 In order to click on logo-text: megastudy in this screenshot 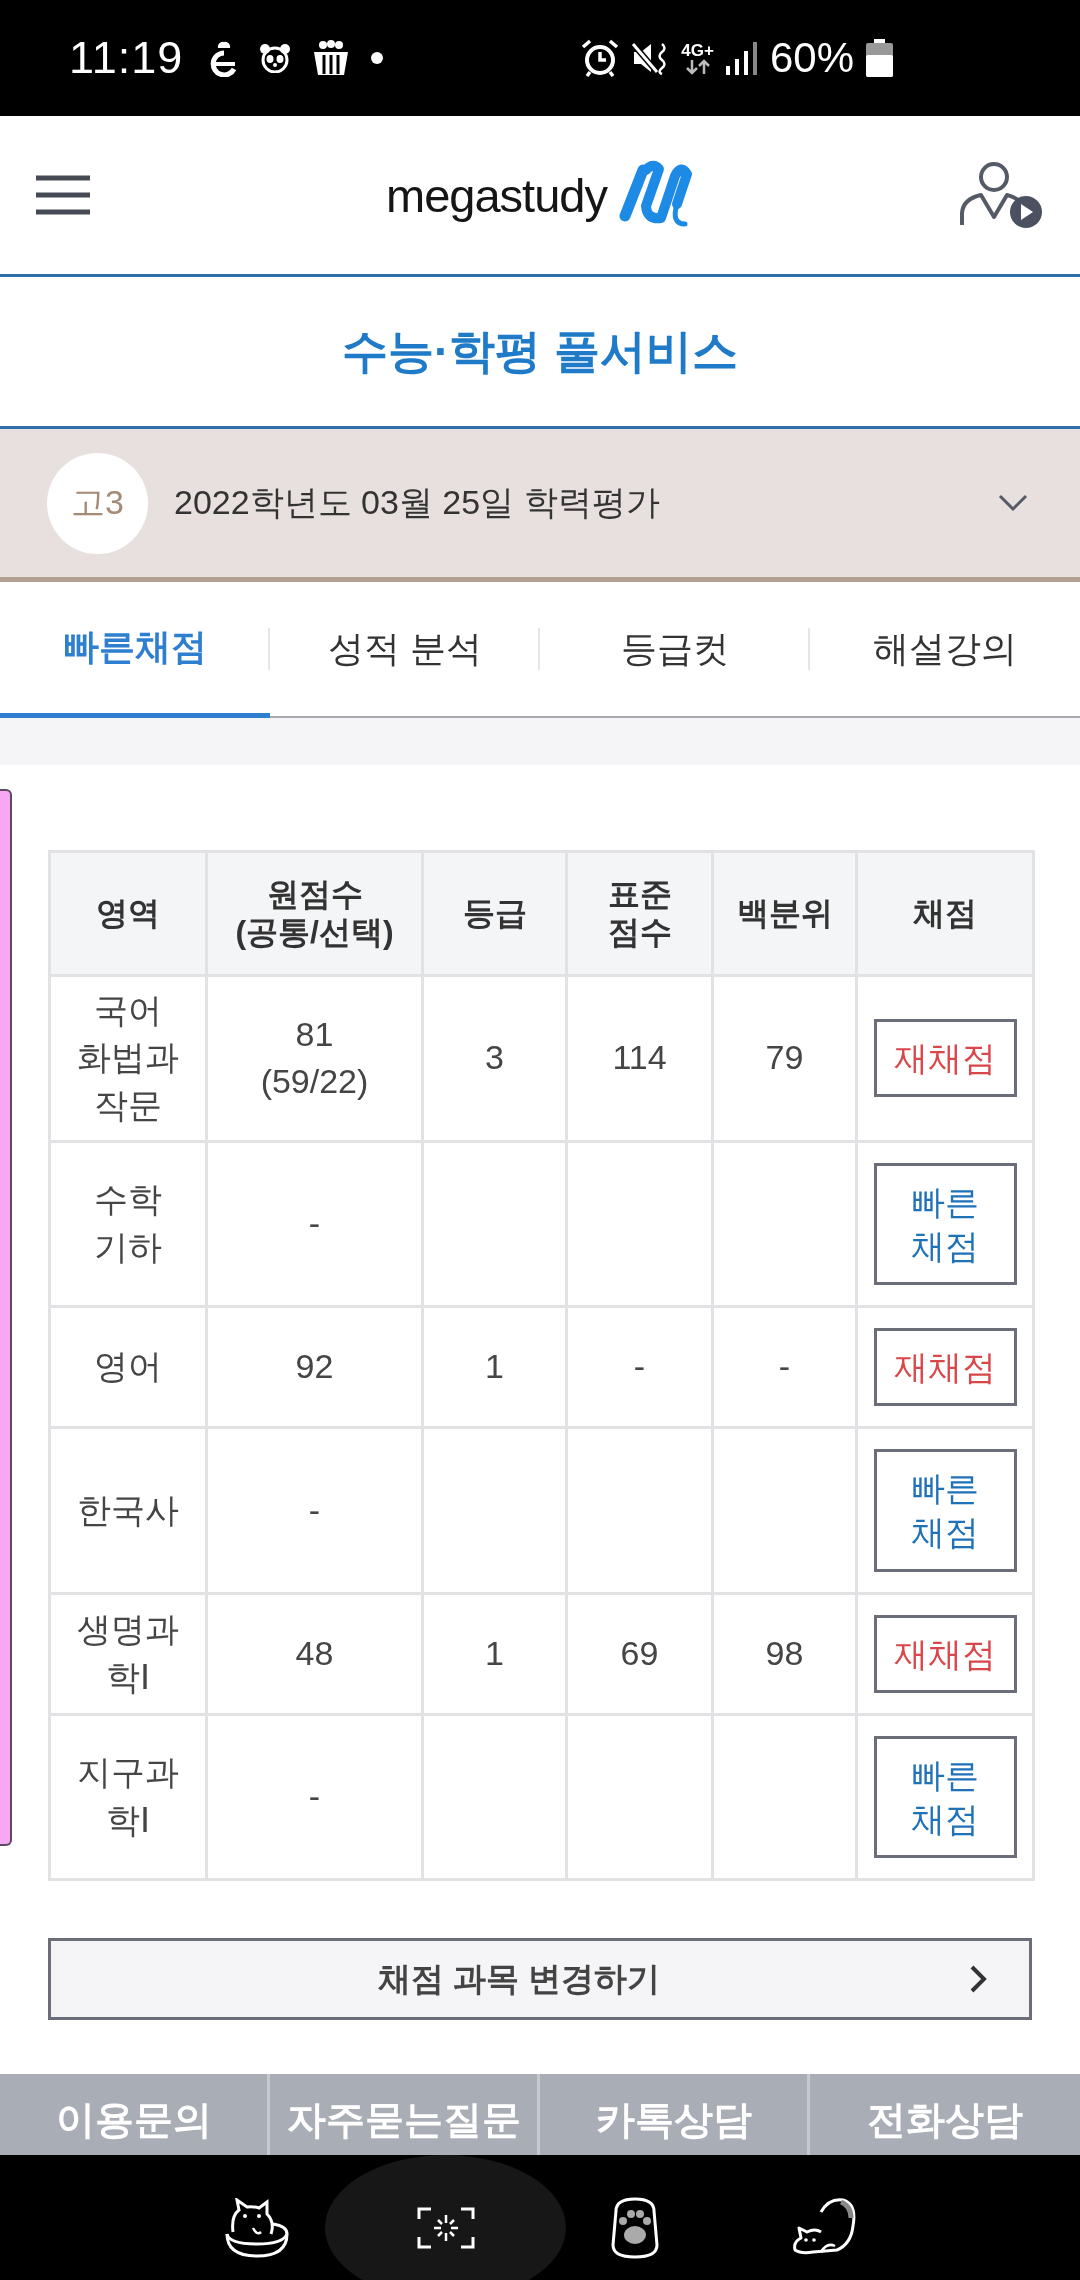, I will do `click(496, 195)`.